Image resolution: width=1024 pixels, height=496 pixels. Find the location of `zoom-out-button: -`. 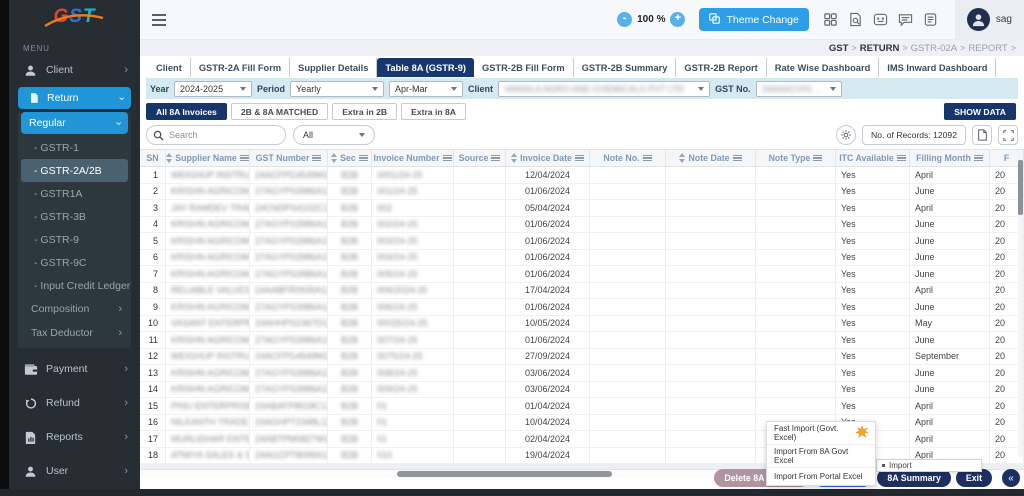

zoom-out-button: - is located at coordinates (625, 19).